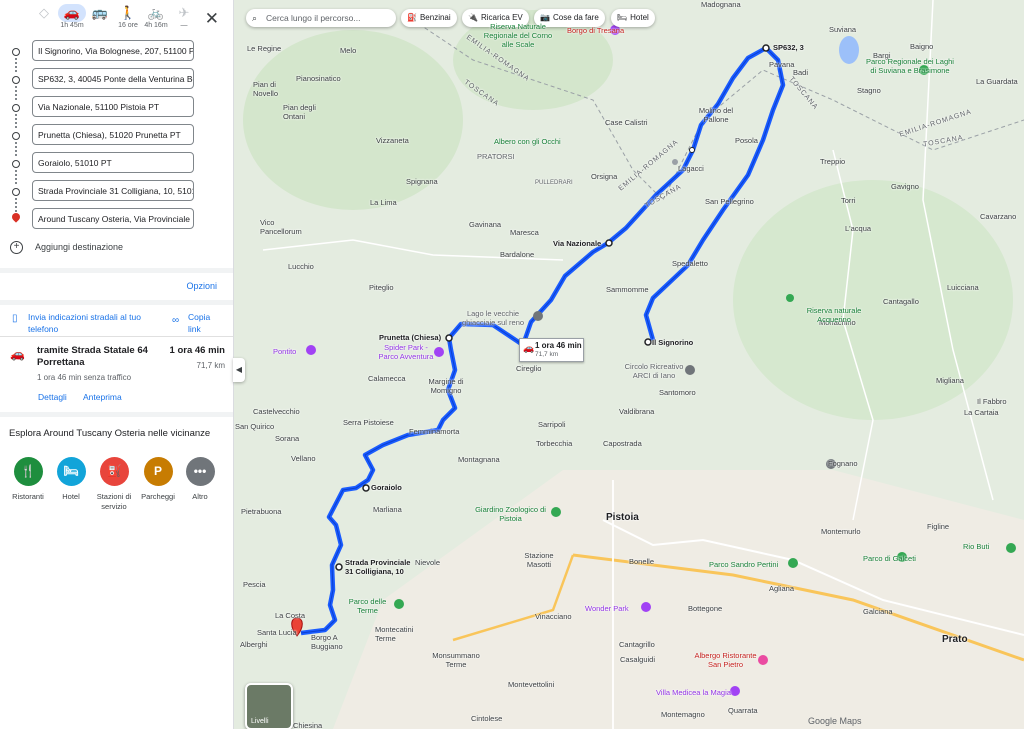 Image resolution: width=1024 pixels, height=729 pixels. Describe the element at coordinates (386, 487) in the screenshot. I see `stop-label: Goraiolo` at that location.